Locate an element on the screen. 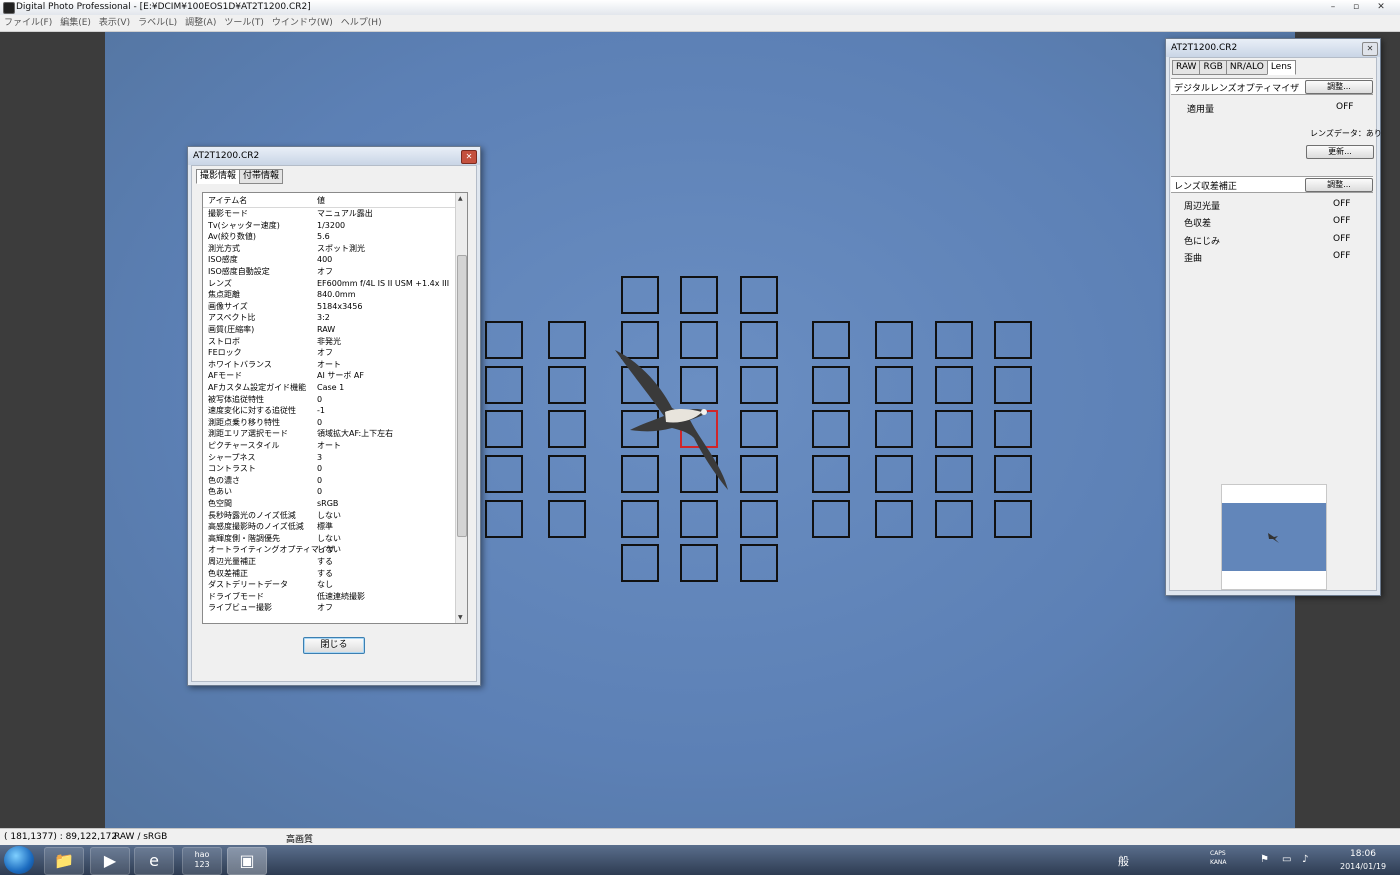 This screenshot has height=875, width=1400. table-row: AFカスタム設定ガイド機能 Case 1 is located at coordinates (329, 388).